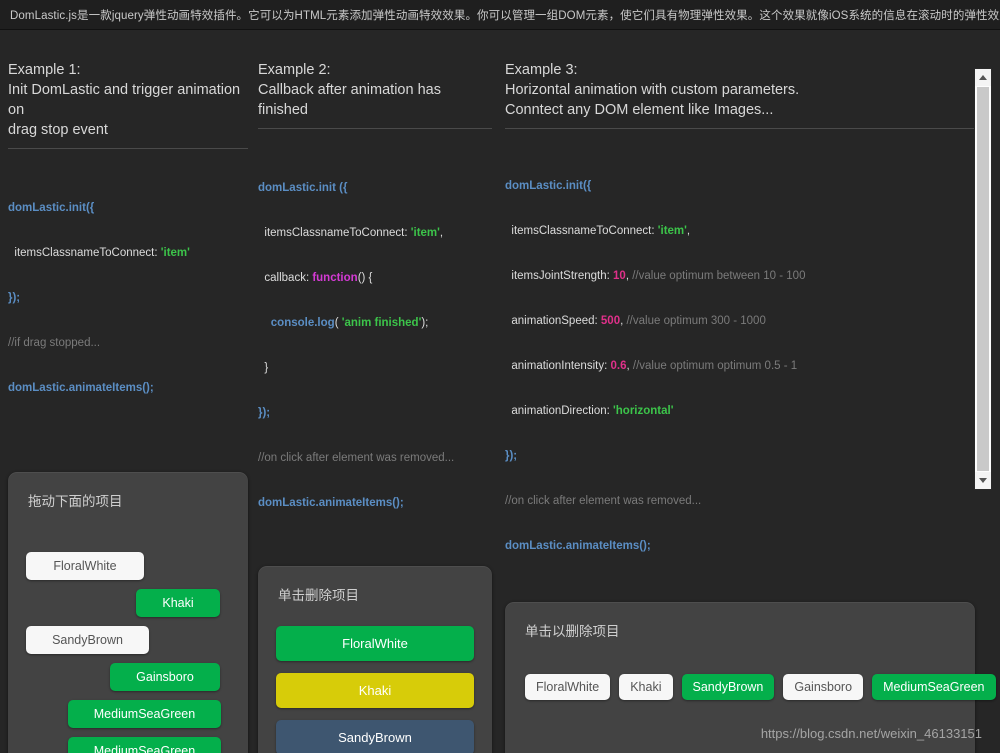 Image resolution: width=1000 pixels, height=753 pixels. I want to click on example-3-title-line1: Example 3:, so click(541, 70).